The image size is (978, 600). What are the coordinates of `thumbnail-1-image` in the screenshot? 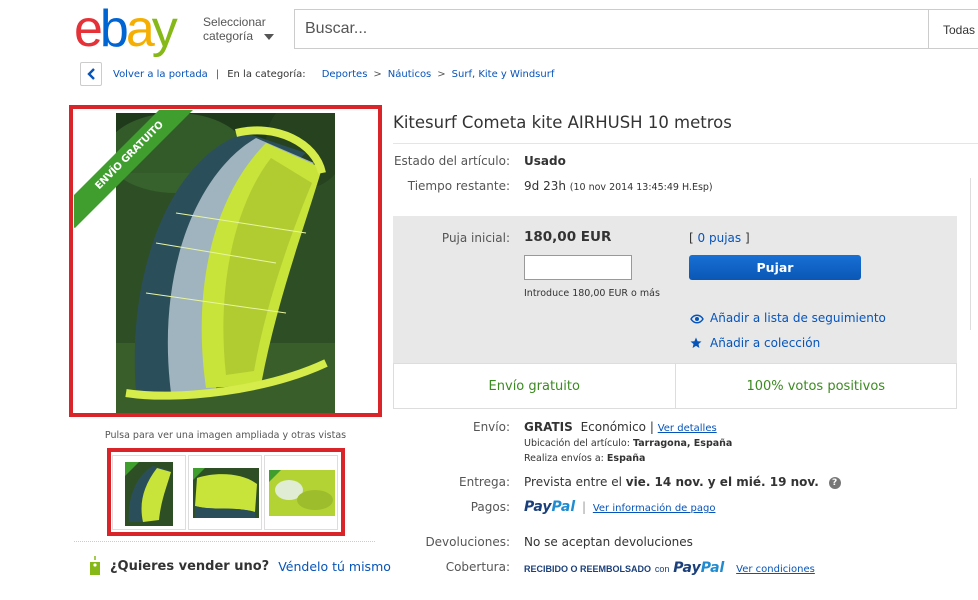 It's located at (149, 494).